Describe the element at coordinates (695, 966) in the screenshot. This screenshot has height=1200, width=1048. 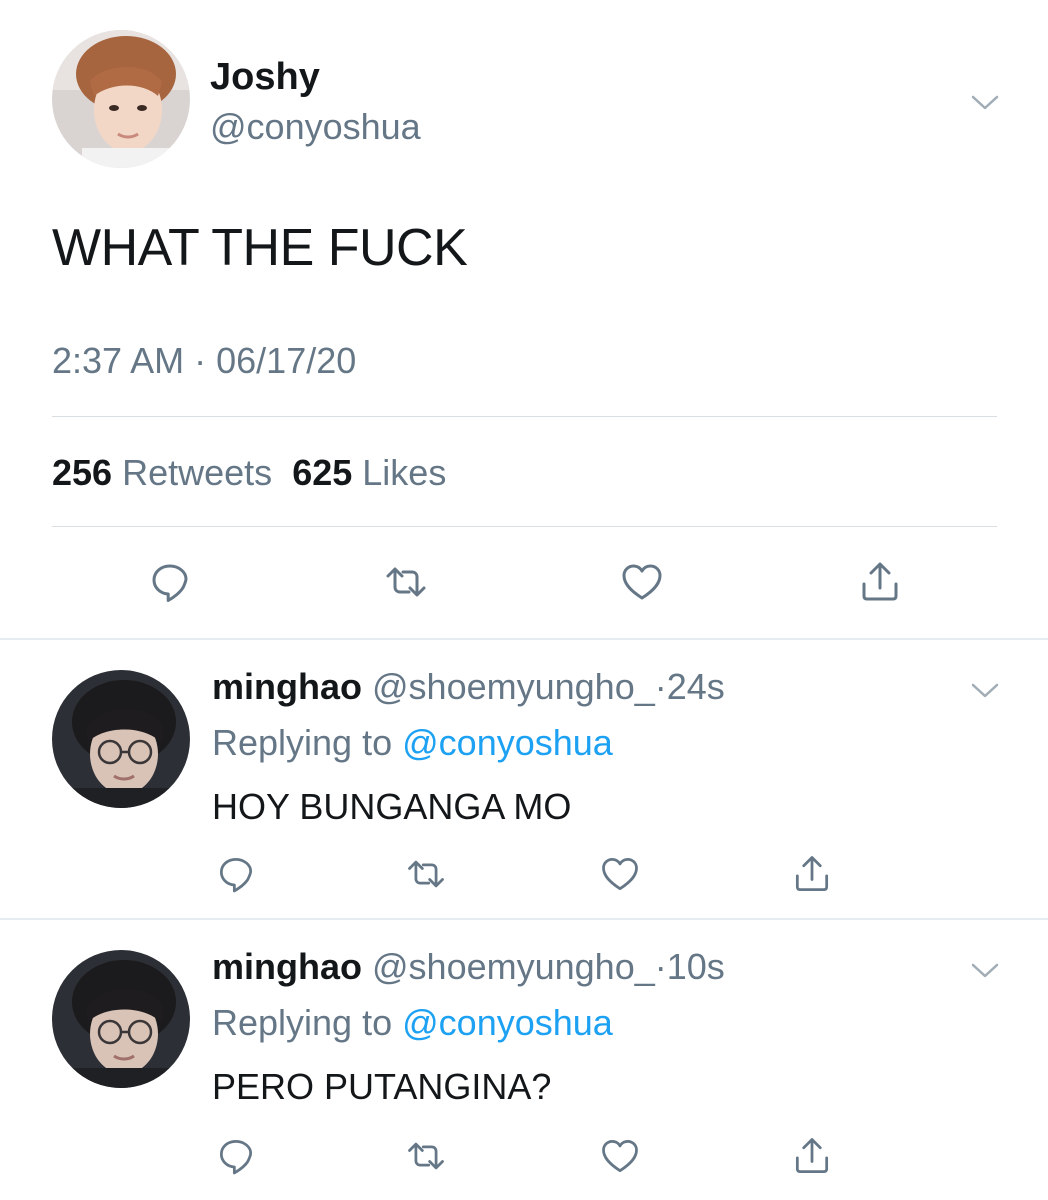
I see `time-ago: 10s` at that location.